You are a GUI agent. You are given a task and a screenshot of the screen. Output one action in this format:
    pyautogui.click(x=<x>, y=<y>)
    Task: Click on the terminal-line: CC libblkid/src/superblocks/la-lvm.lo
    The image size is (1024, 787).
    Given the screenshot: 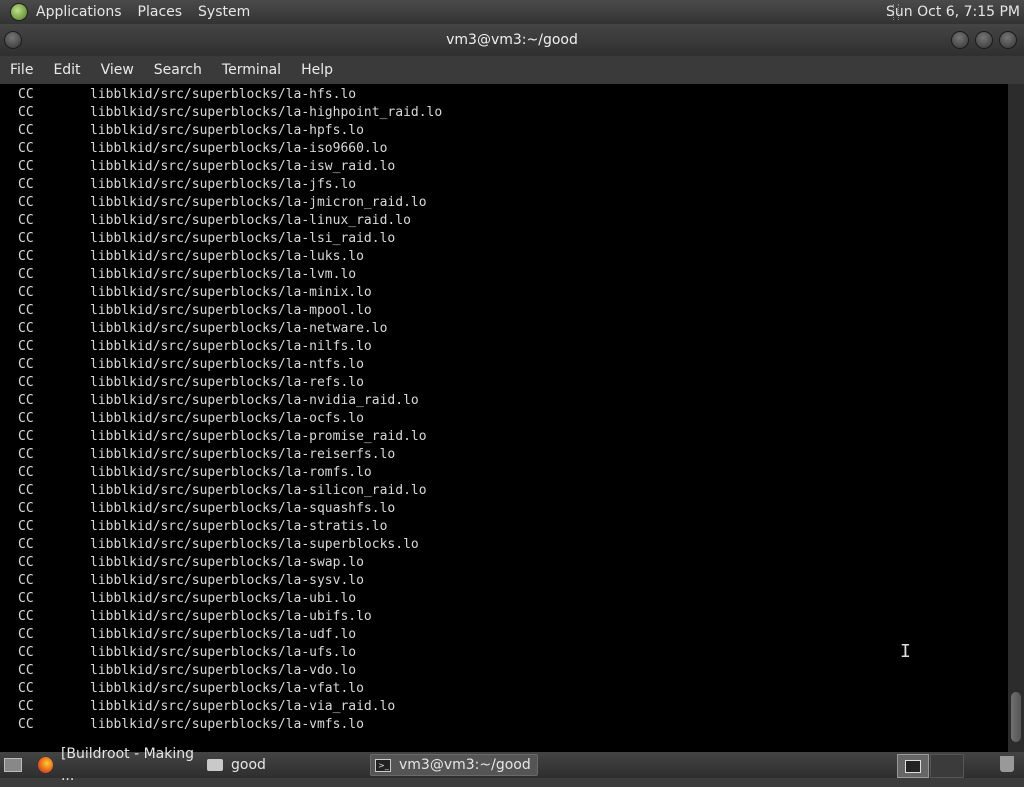 What is the action you would take?
    pyautogui.click(x=187, y=275)
    